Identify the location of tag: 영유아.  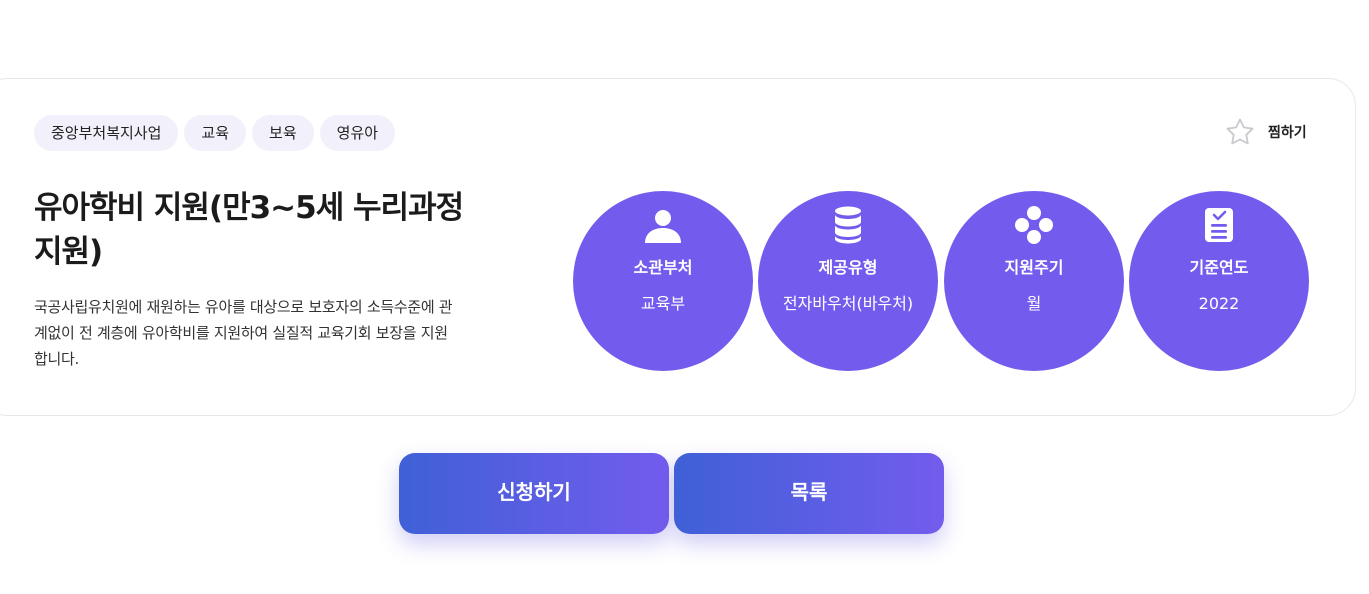
(357, 133).